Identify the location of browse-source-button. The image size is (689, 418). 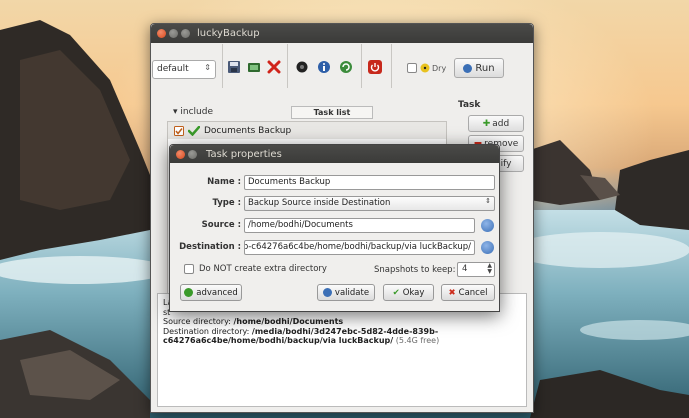
(487, 225).